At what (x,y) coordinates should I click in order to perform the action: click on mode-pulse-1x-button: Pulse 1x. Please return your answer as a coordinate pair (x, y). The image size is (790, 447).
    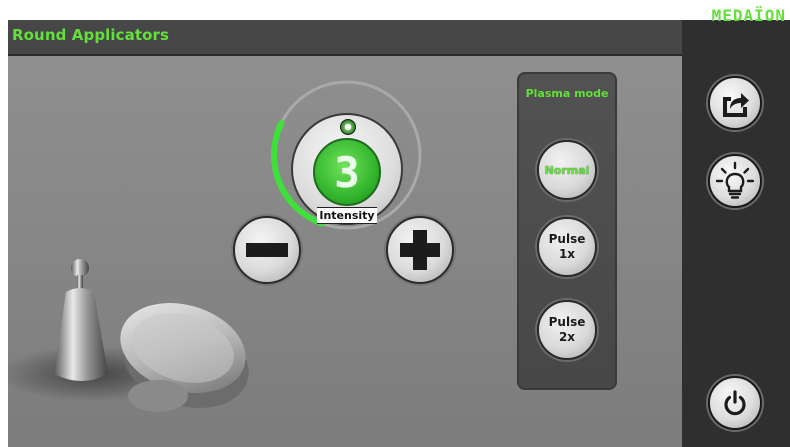
    Looking at the image, I should click on (567, 247).